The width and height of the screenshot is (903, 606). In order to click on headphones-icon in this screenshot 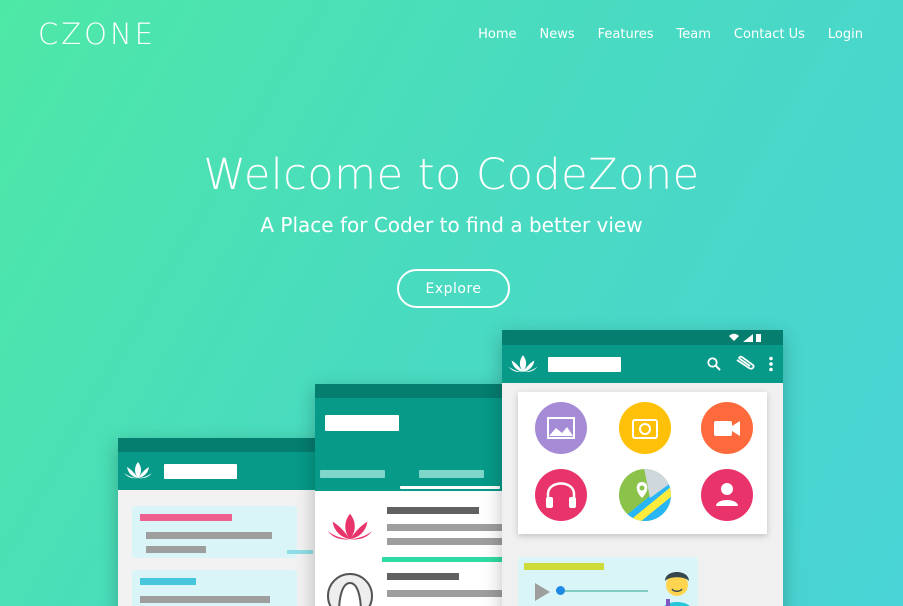, I will do `click(561, 495)`.